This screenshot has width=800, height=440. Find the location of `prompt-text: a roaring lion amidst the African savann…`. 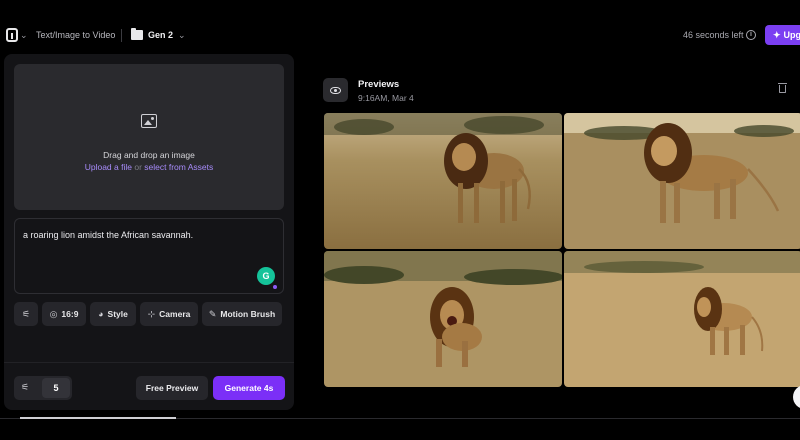

prompt-text: a roaring lion amidst the African savann… is located at coordinates (108, 235).